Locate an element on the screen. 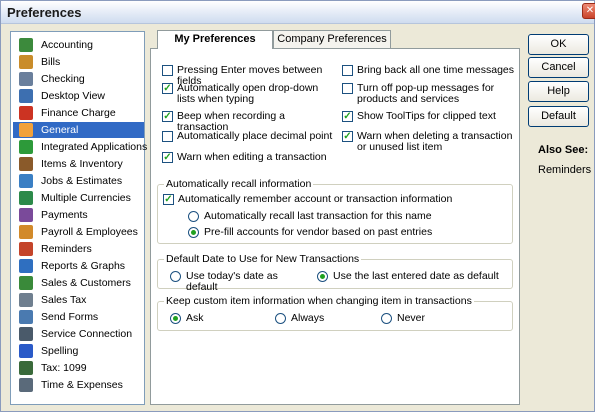 This screenshot has height=412, width=595. jobs-estimates-icon is located at coordinates (26, 181).